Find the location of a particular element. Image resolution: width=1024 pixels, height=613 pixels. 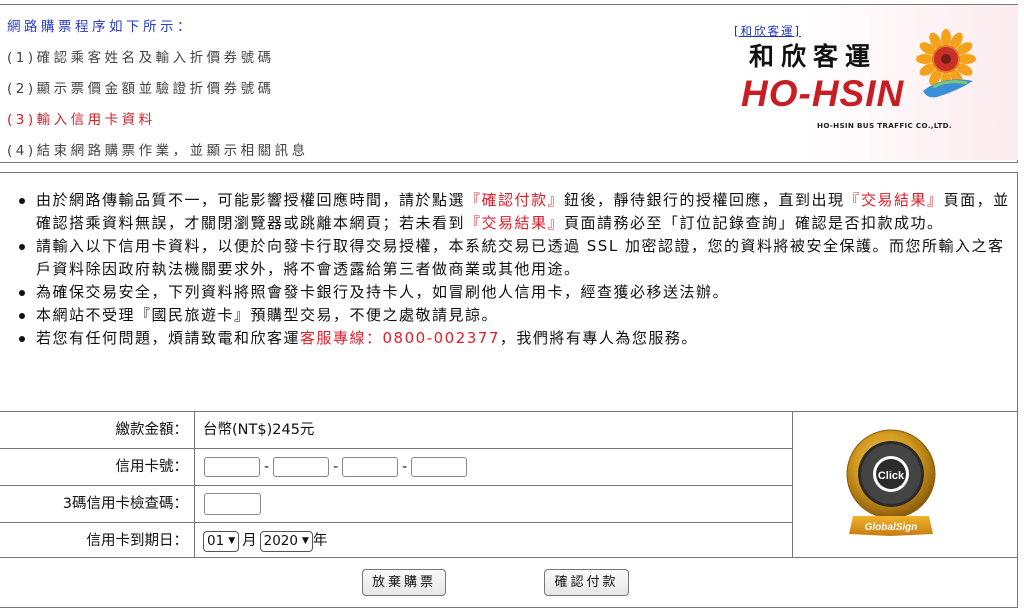

cvv-row: 3碼信用卡檢查碼： is located at coordinates (396, 504).